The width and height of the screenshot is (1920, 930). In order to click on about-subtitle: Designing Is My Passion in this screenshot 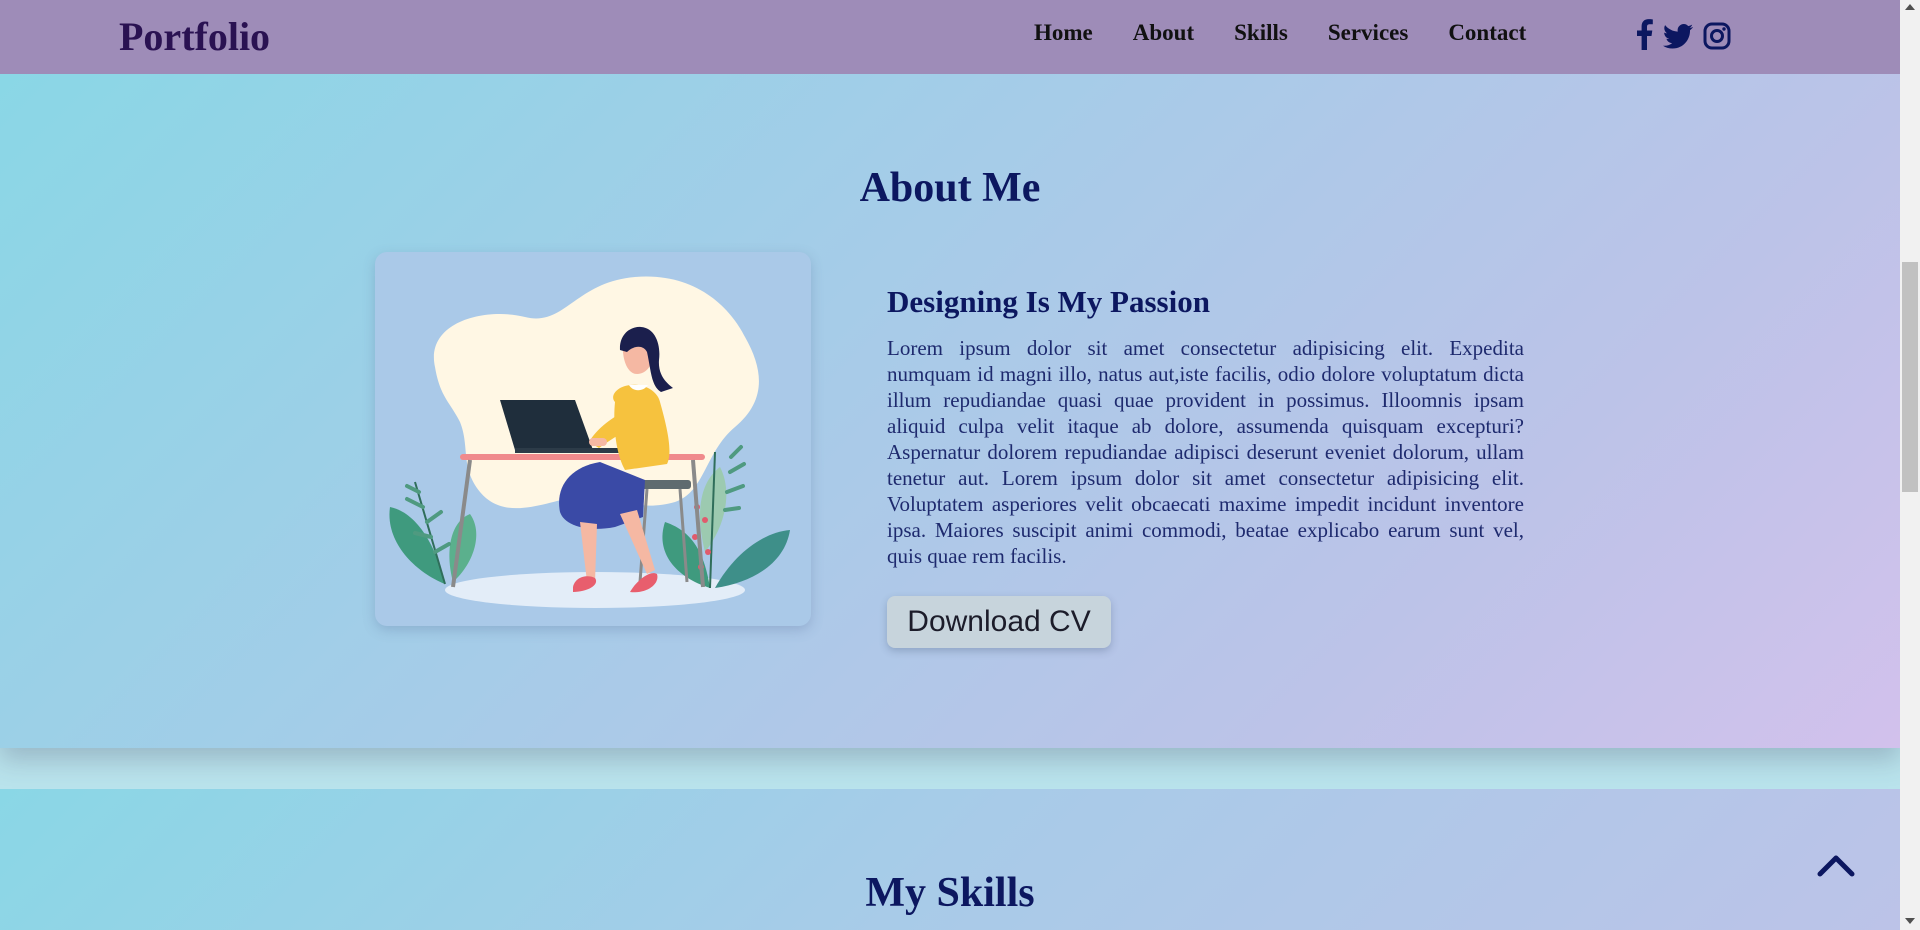, I will do `click(1048, 301)`.